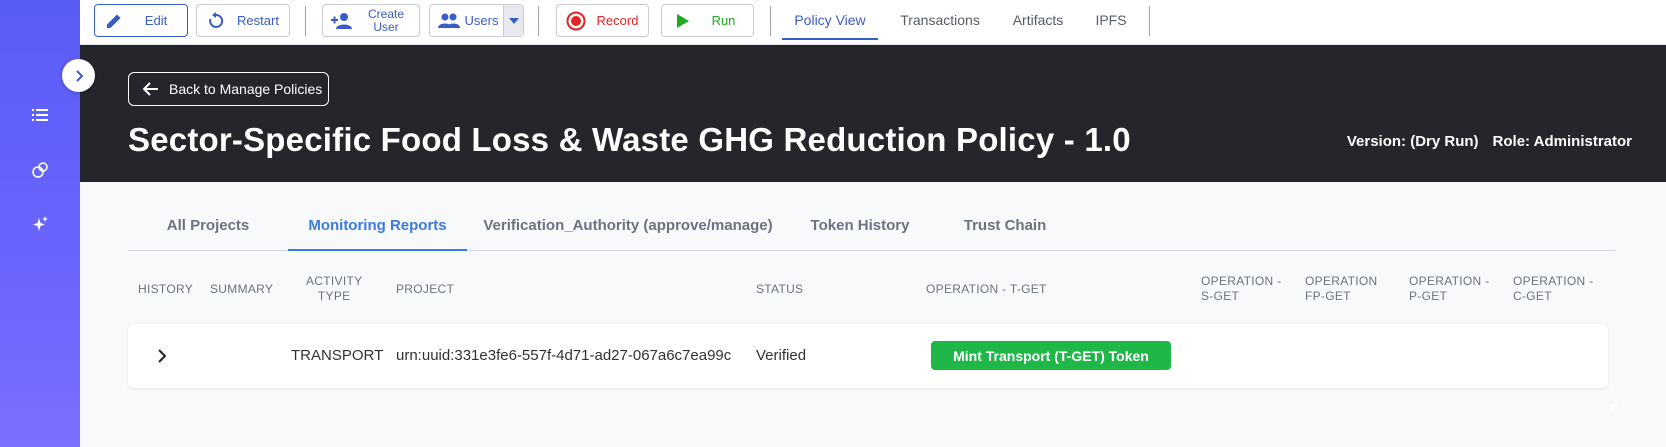 This screenshot has height=447, width=1666. Describe the element at coordinates (723, 20) in the screenshot. I see `run-label: Run` at that location.